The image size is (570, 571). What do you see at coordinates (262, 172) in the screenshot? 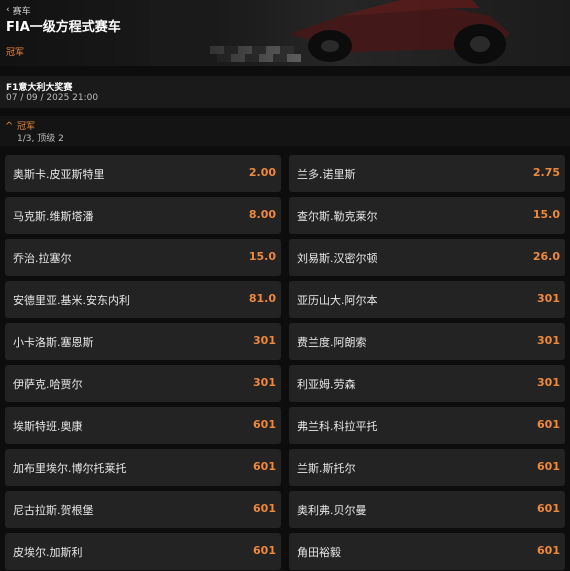
I see `selection-odds: 2.00` at bounding box center [262, 172].